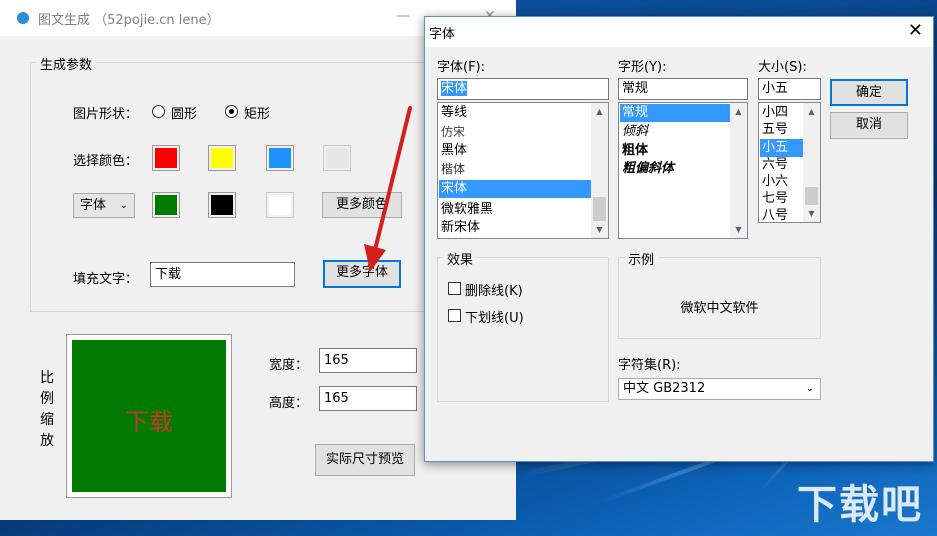 The image size is (937, 536). What do you see at coordinates (289, 365) in the screenshot?
I see `width-label: 宽度：` at bounding box center [289, 365].